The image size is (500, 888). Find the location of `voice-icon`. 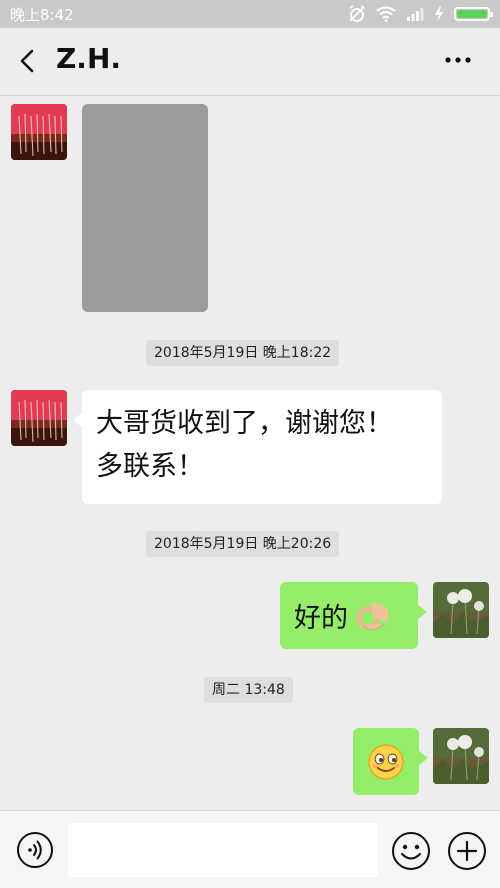

voice-icon is located at coordinates (35, 850).